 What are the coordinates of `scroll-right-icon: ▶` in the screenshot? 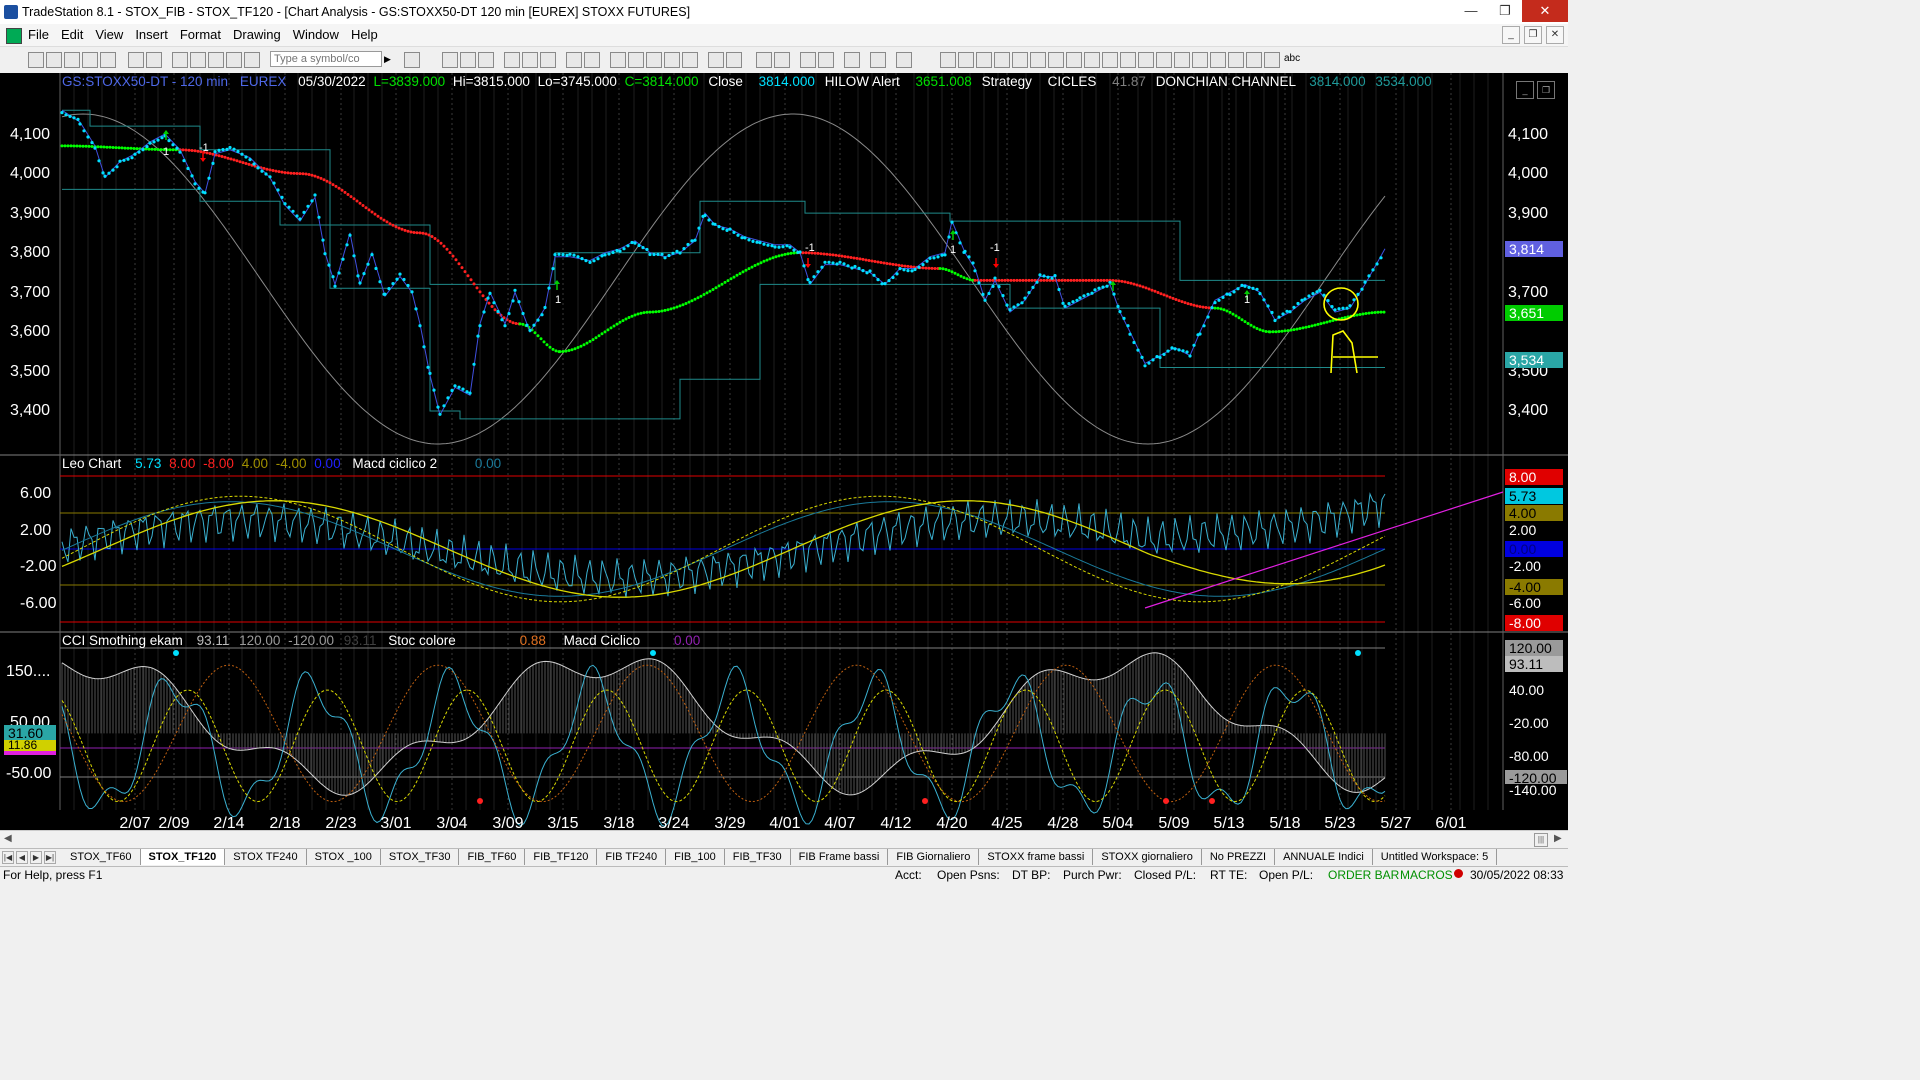 It's located at (1558, 838).